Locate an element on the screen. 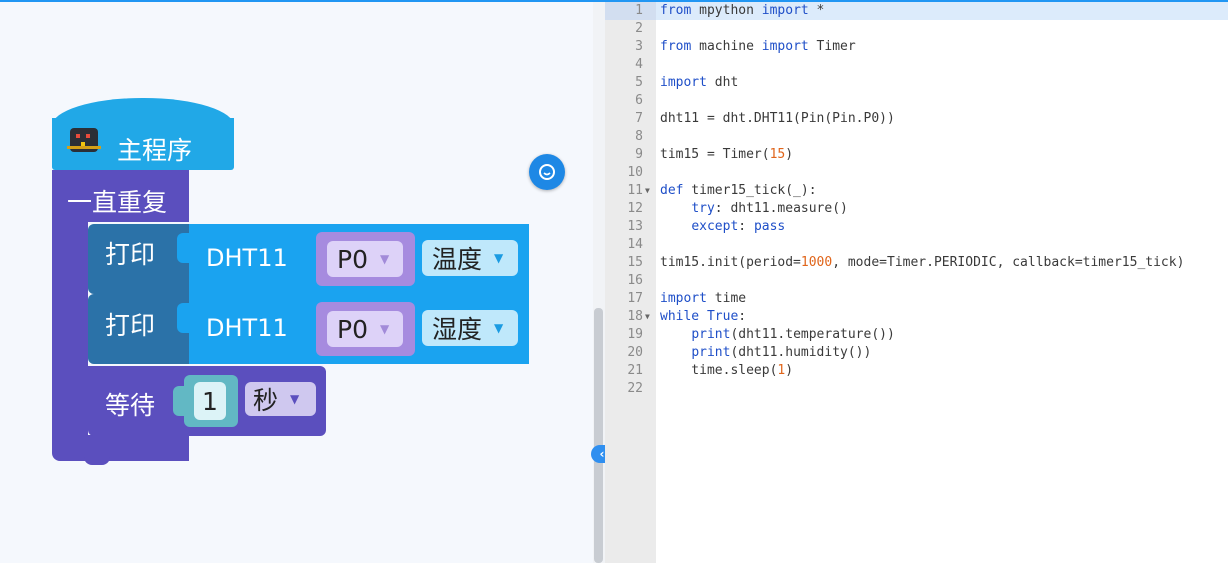 The width and height of the screenshot is (1228, 563). line-number: 2 is located at coordinates (639, 28).